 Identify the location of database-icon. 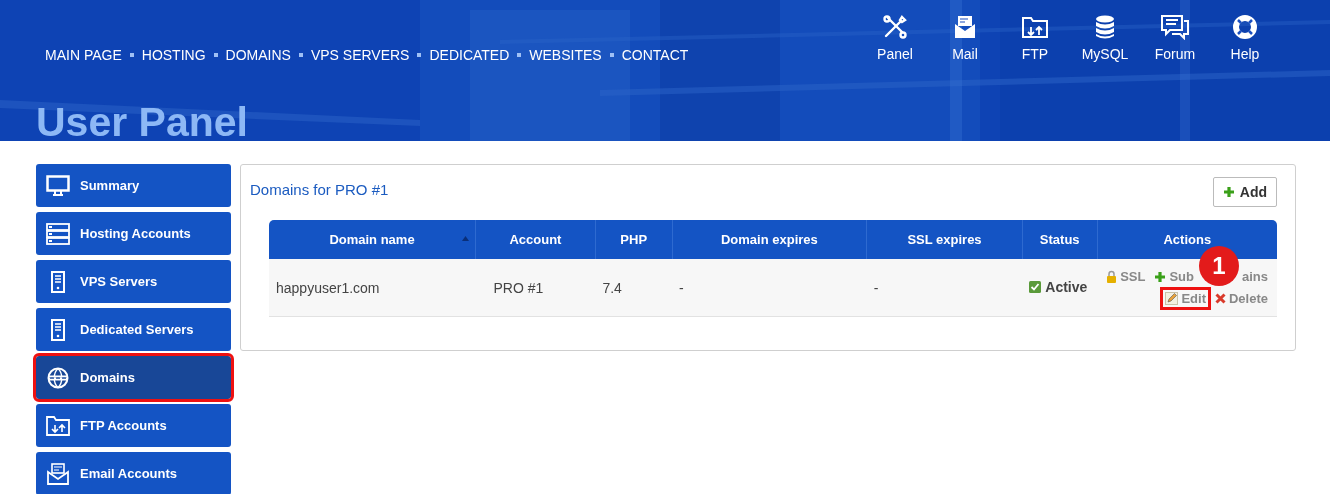
(1105, 27).